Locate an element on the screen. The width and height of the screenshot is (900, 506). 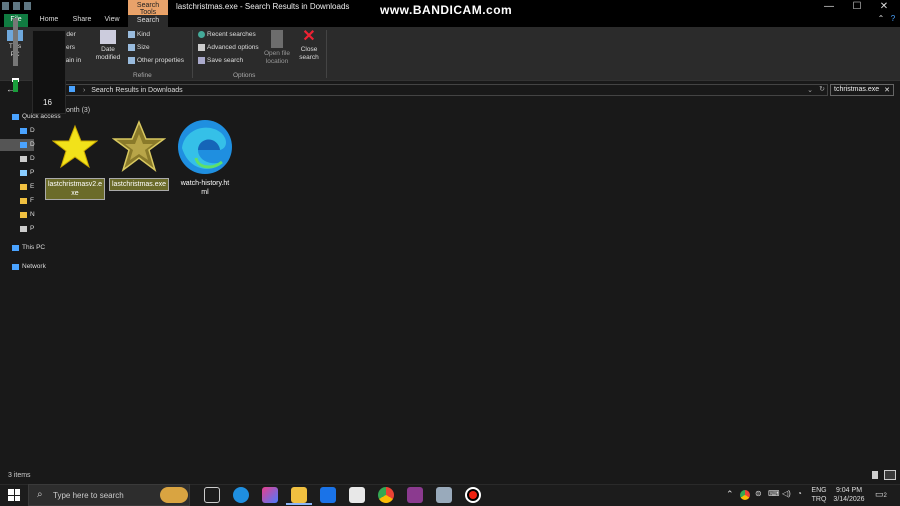
network-icon is located at coordinates (15, 266).